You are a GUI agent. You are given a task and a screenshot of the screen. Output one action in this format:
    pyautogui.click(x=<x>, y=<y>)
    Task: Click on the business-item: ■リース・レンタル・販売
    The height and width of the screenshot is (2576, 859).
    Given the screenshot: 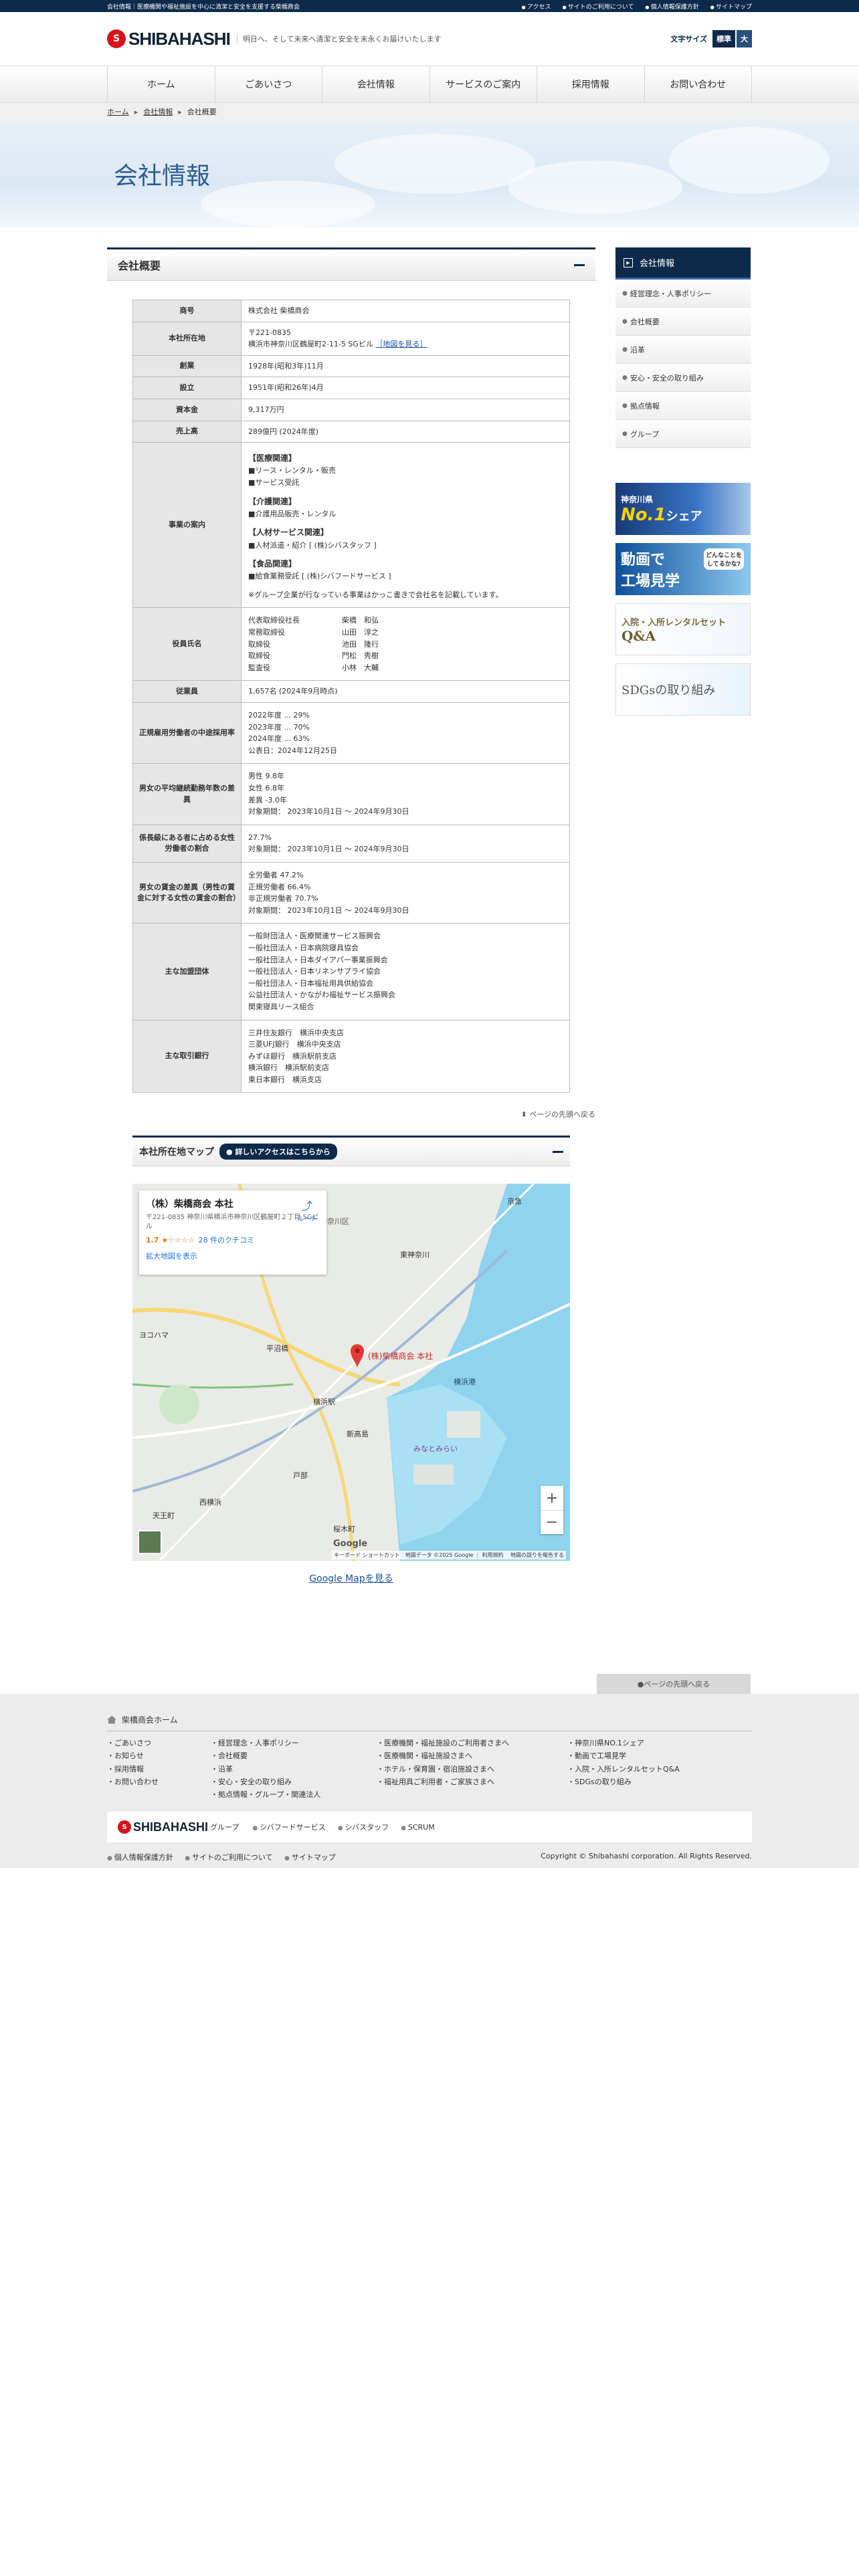 What is the action you would take?
    pyautogui.click(x=292, y=471)
    